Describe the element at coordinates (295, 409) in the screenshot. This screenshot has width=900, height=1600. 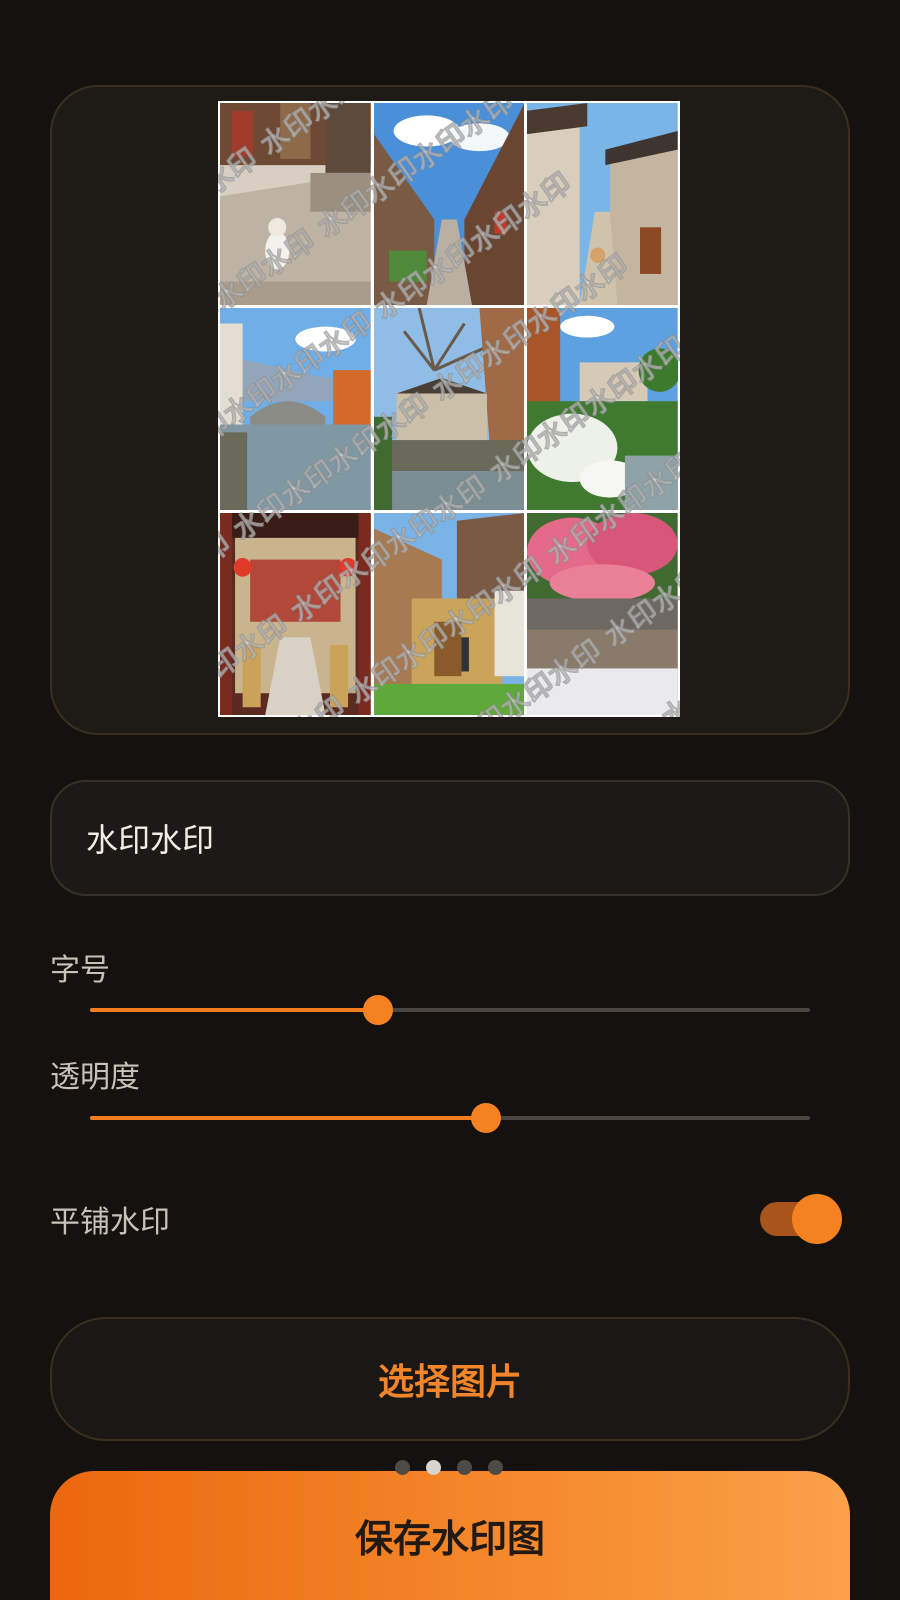
I see `photo-stone-bridge-canal` at that location.